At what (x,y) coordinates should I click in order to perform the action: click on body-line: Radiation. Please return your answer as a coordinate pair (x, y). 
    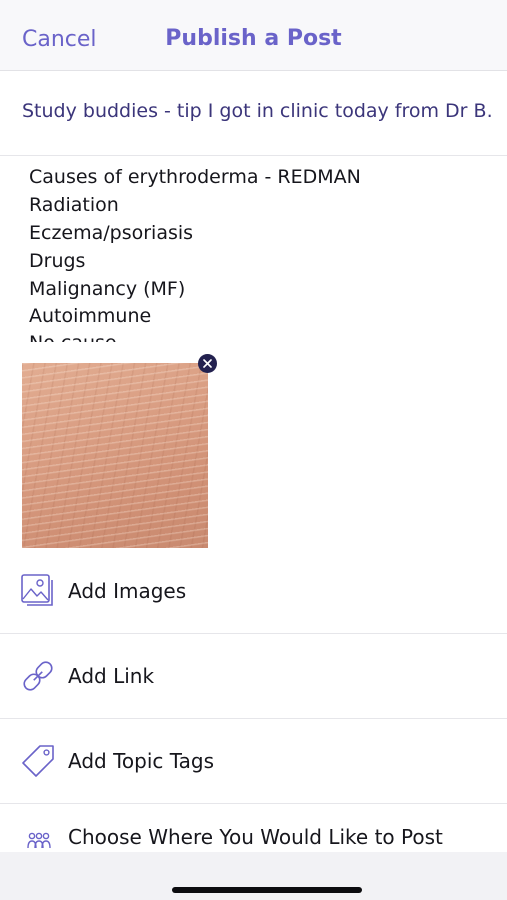
    Looking at the image, I should click on (74, 205).